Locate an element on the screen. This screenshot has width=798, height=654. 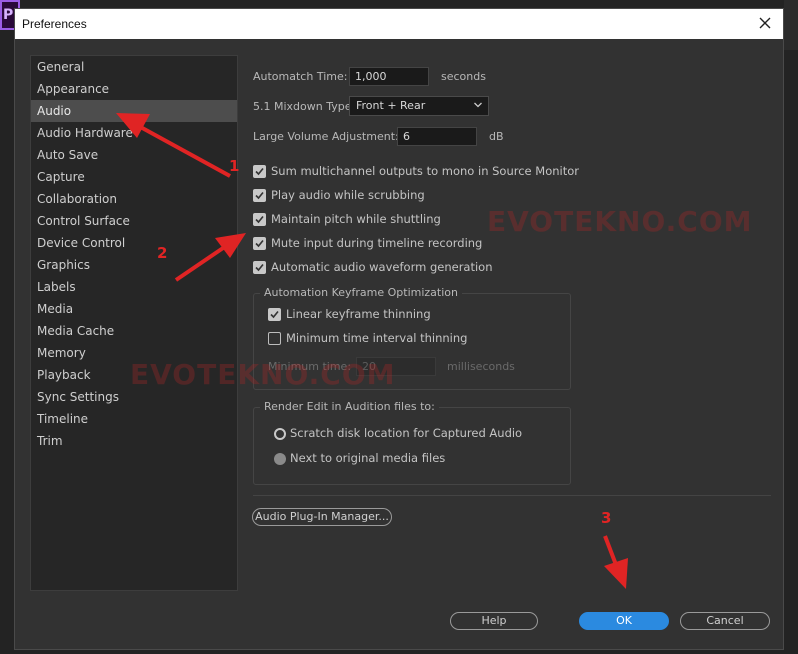
volume-adjustment-label: Large Volume Adjustment: is located at coordinates (326, 136).